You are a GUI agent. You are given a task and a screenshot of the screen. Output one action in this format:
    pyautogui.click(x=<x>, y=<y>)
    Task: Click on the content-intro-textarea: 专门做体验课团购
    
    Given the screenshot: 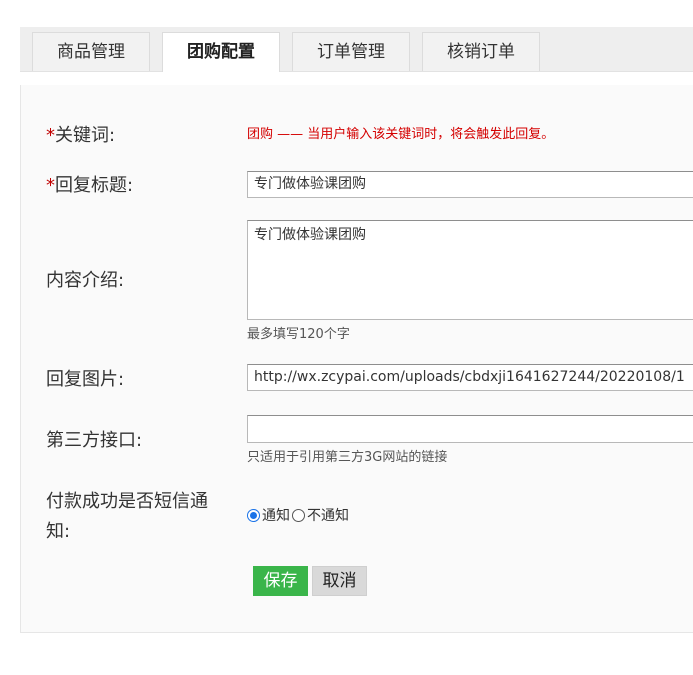 What is the action you would take?
    pyautogui.click(x=470, y=270)
    